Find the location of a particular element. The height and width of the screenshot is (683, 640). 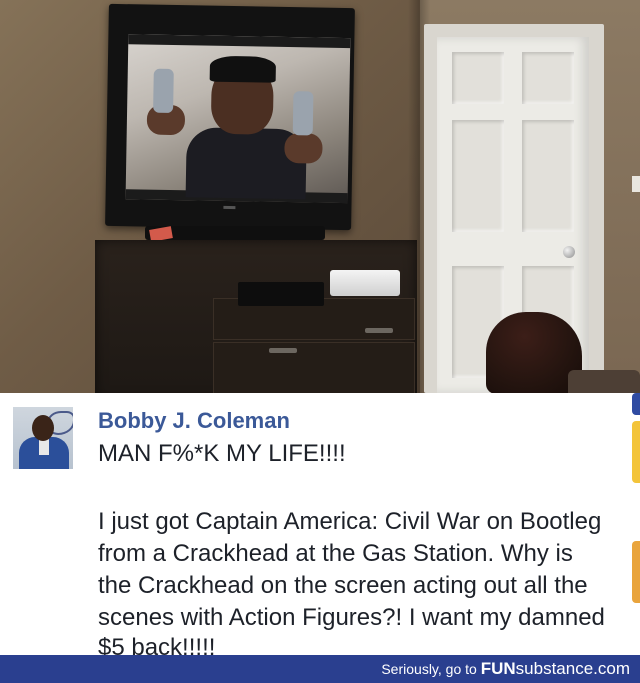

post-text-line: MAN F%*K MY LIFE!!!! is located at coordinates (222, 453).